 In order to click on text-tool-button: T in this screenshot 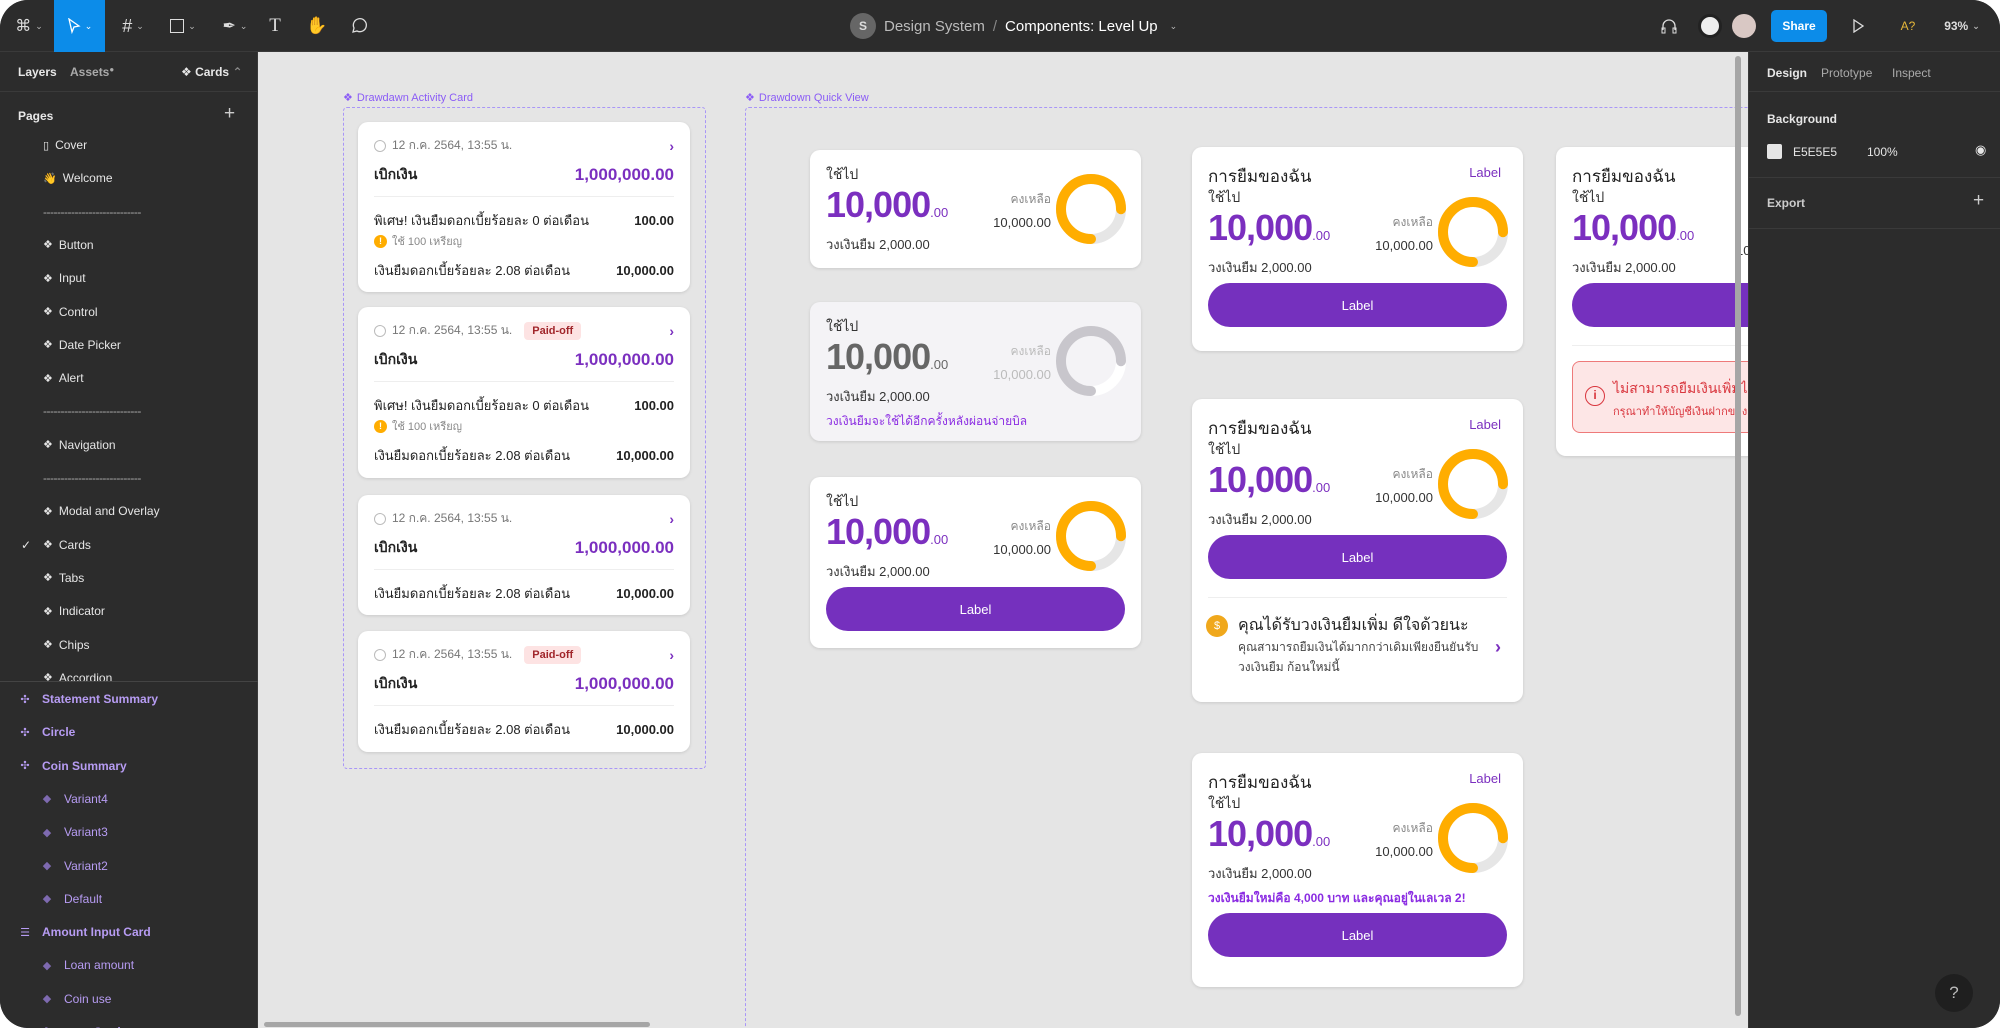, I will do `click(275, 26)`.